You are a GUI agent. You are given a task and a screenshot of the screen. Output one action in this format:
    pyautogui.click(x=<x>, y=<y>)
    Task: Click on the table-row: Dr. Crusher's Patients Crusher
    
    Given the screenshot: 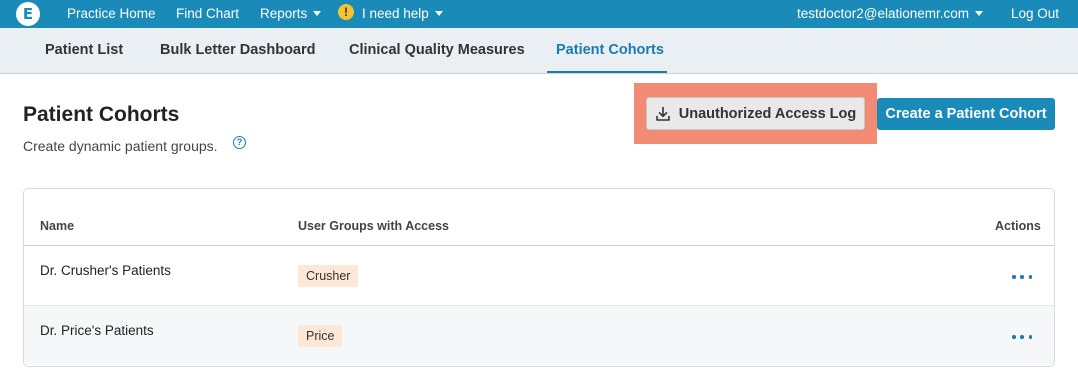 What is the action you would take?
    pyautogui.click(x=539, y=275)
    